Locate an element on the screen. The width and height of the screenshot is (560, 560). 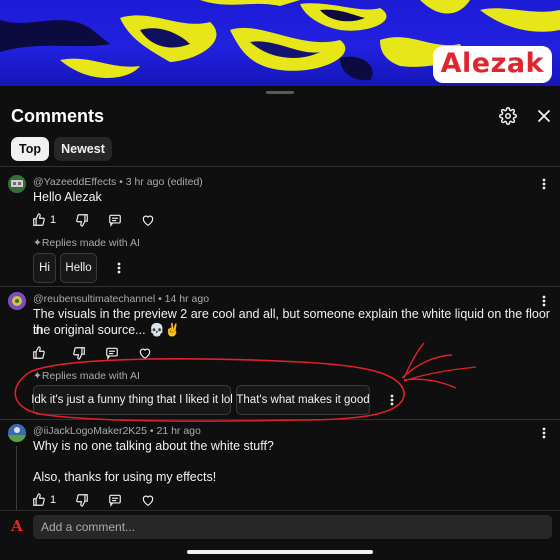
comment-actions is located at coordinates (92, 353).